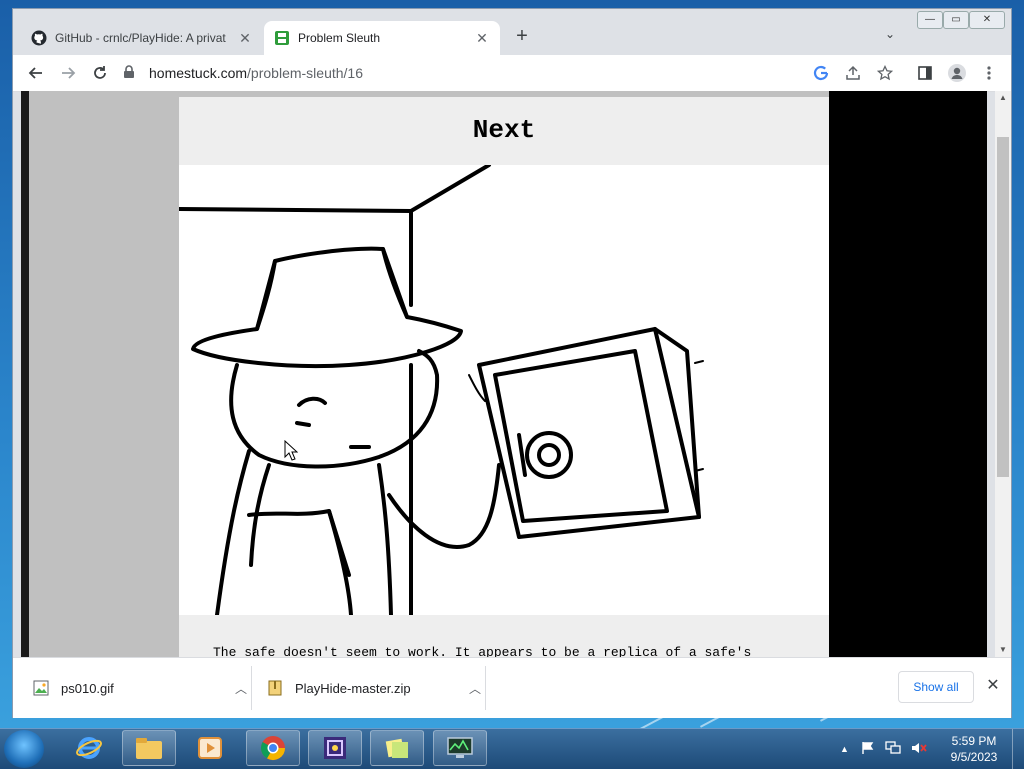 Image resolution: width=1024 pixels, height=769 pixels. What do you see at coordinates (883, 749) in the screenshot?
I see `system-tray: ▲` at bounding box center [883, 749].